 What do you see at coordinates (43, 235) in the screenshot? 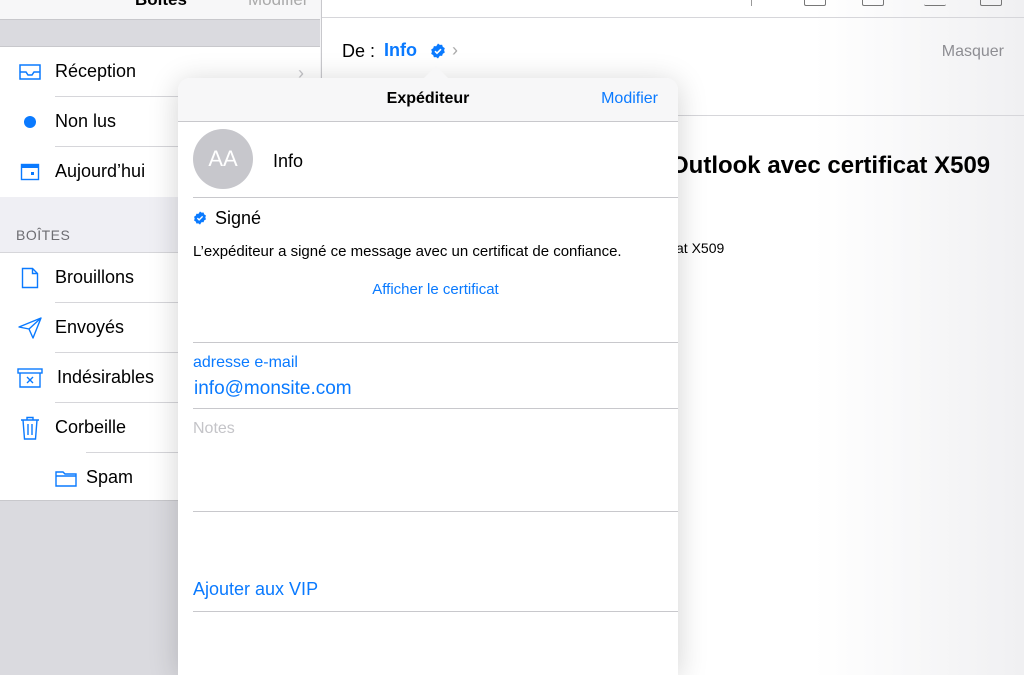
I see `section-title: BOÎTES` at bounding box center [43, 235].